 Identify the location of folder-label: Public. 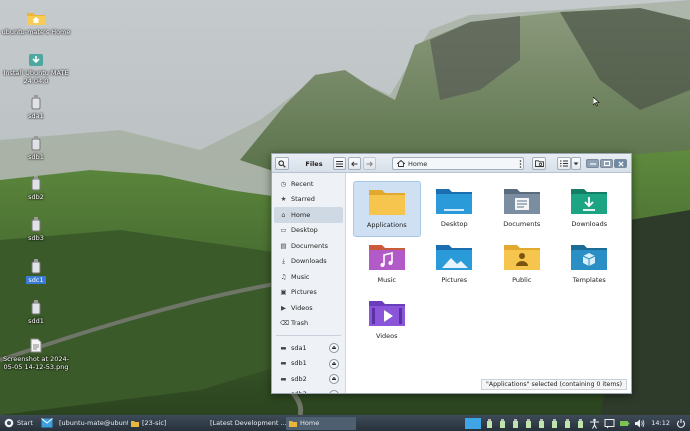
(522, 280).